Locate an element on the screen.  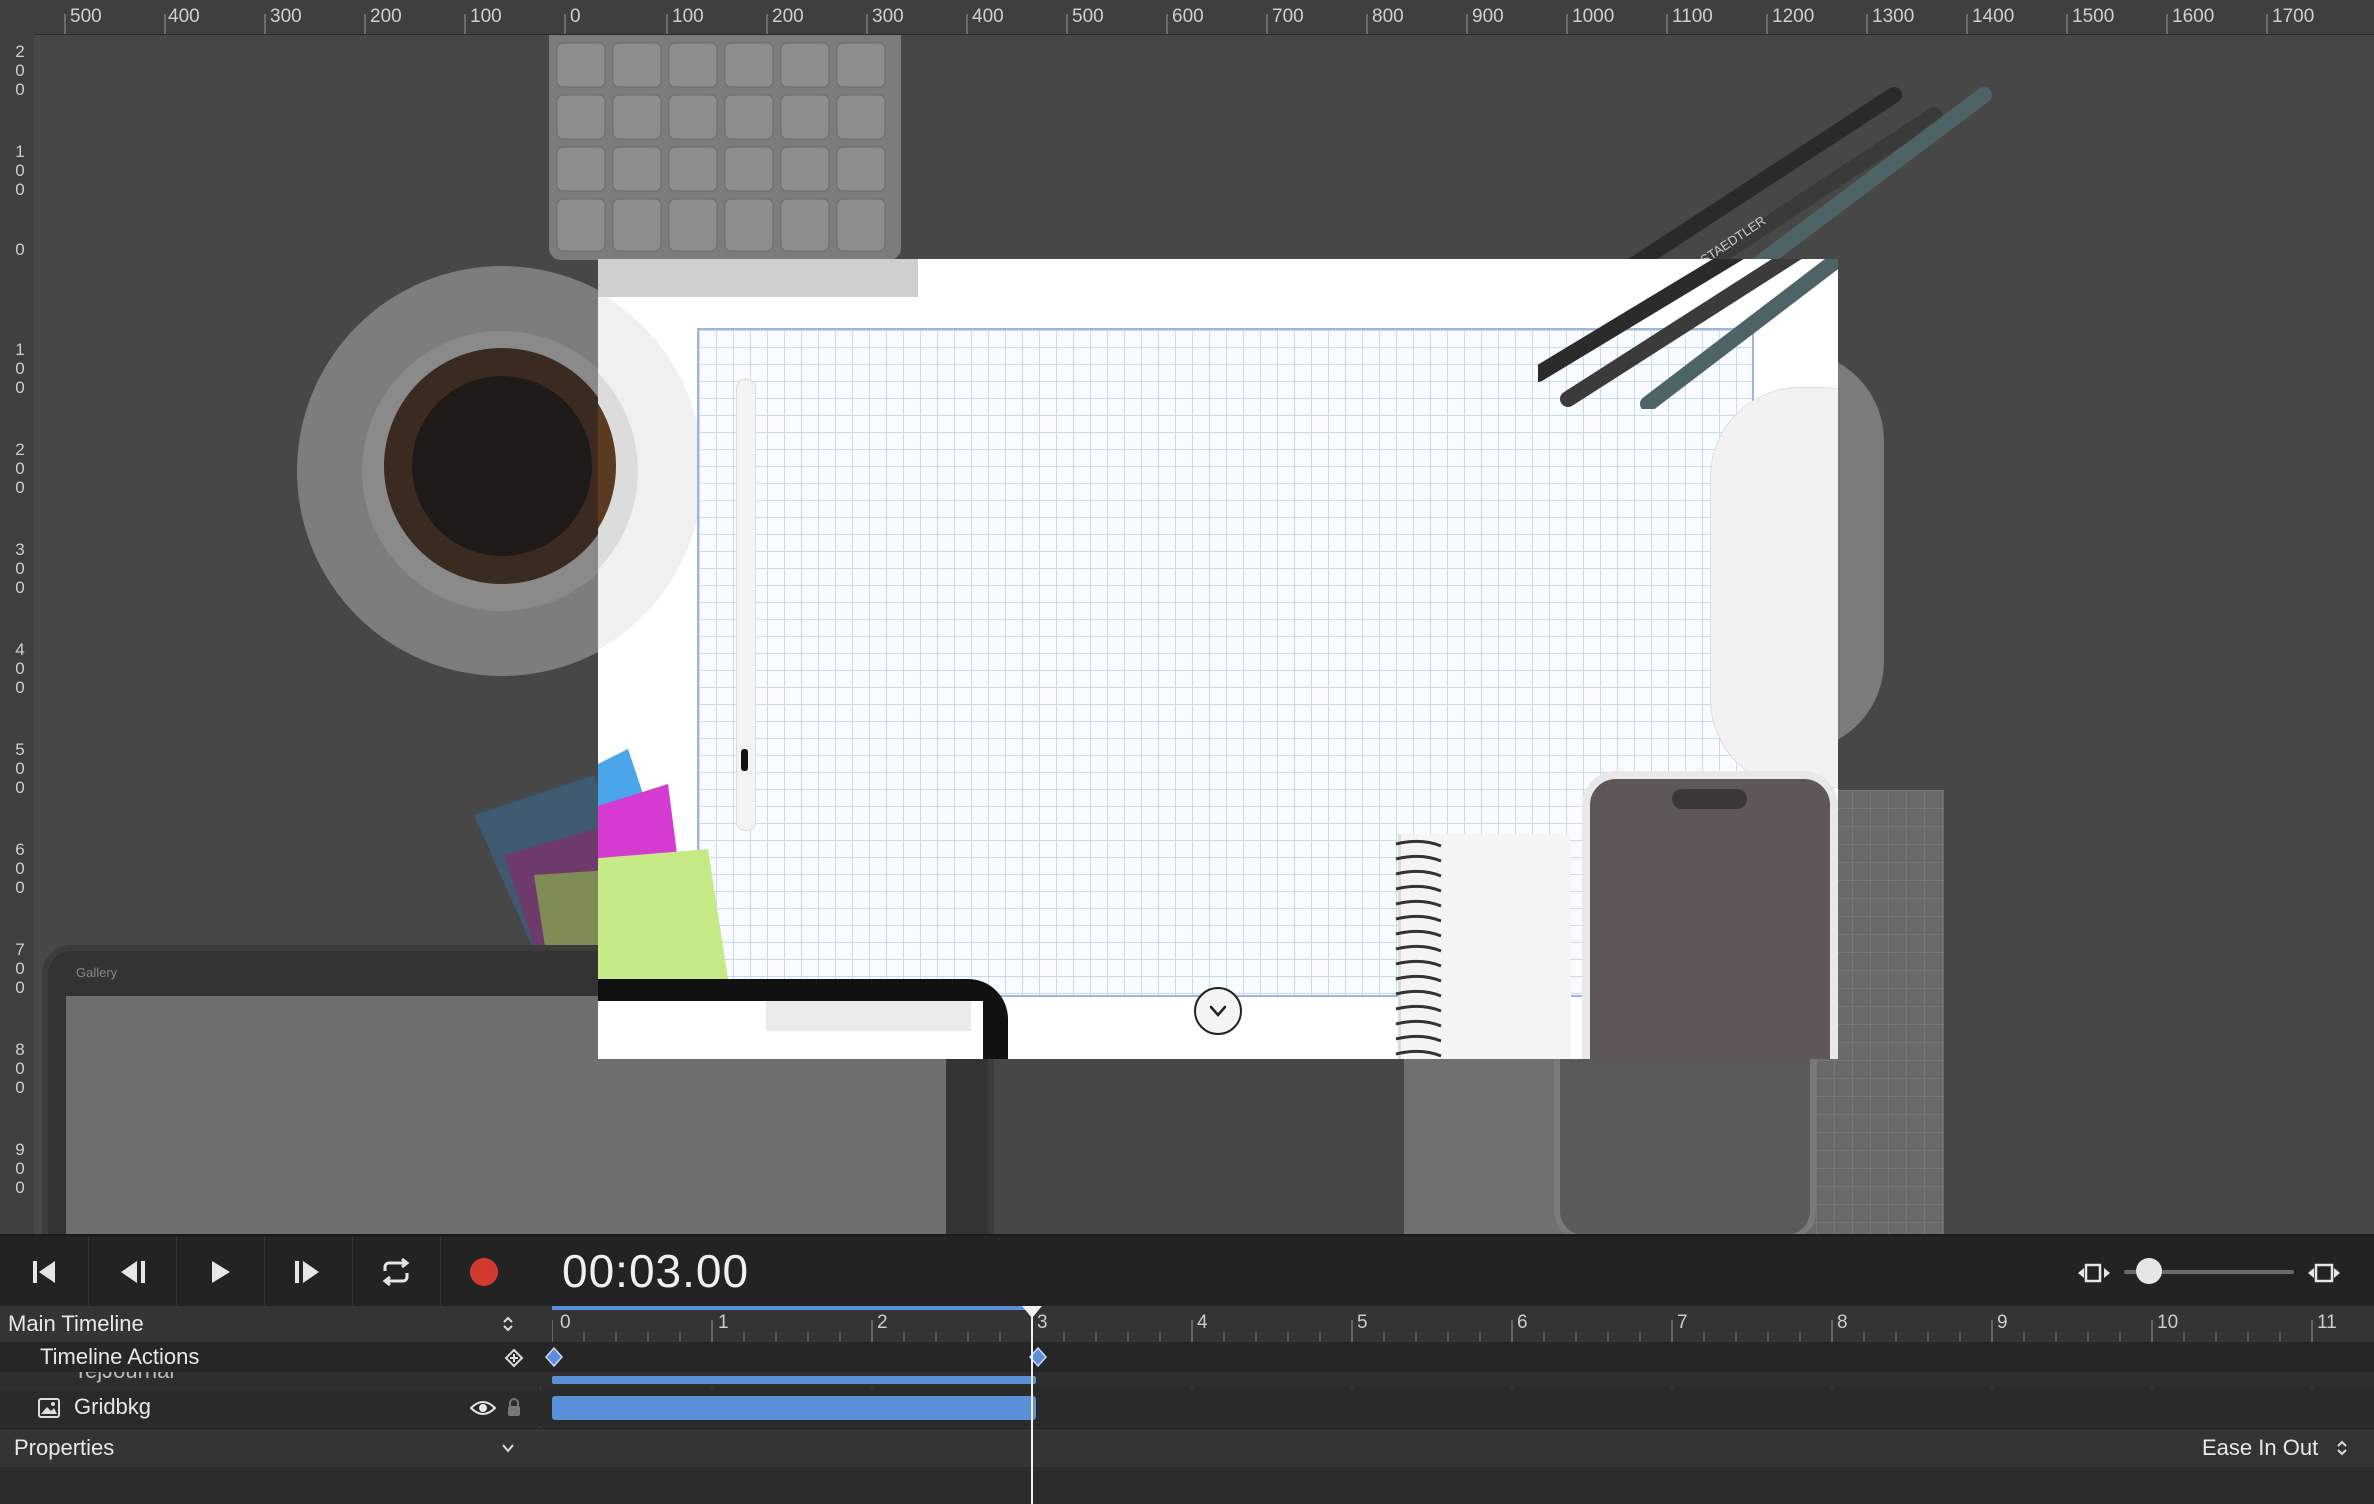
collapse-chevron-button is located at coordinates (1218, 1011).